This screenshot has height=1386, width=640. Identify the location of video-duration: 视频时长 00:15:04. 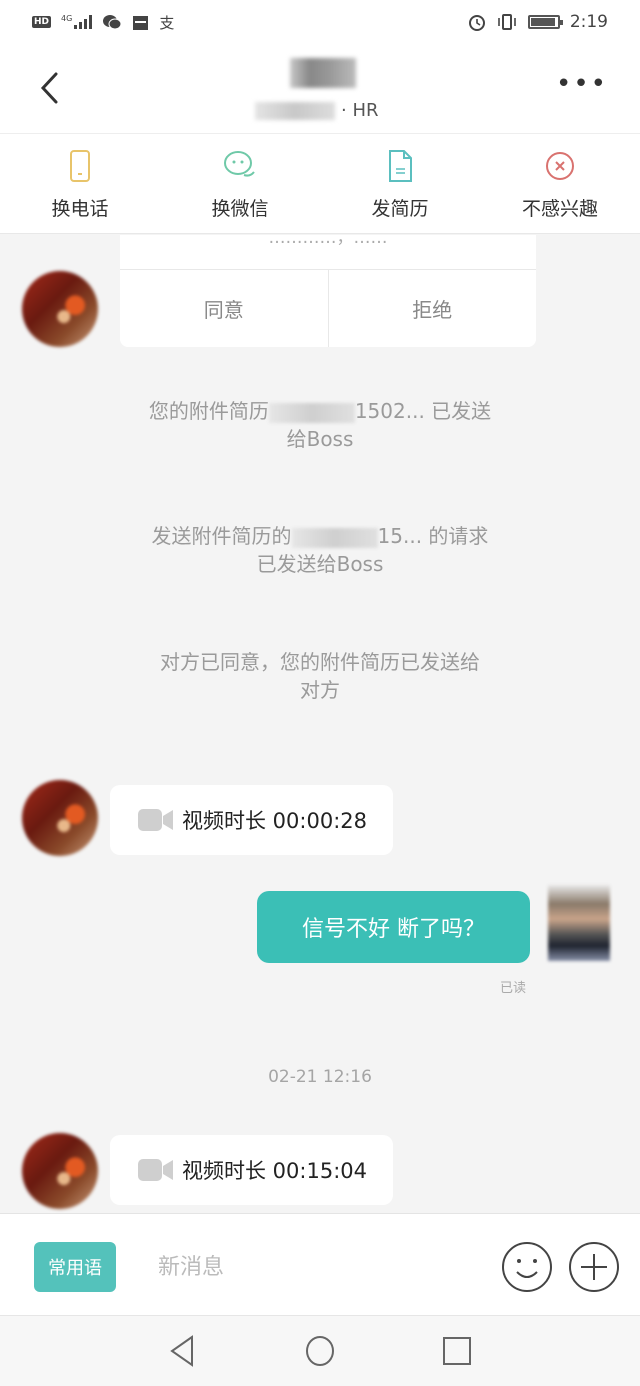
(274, 1171).